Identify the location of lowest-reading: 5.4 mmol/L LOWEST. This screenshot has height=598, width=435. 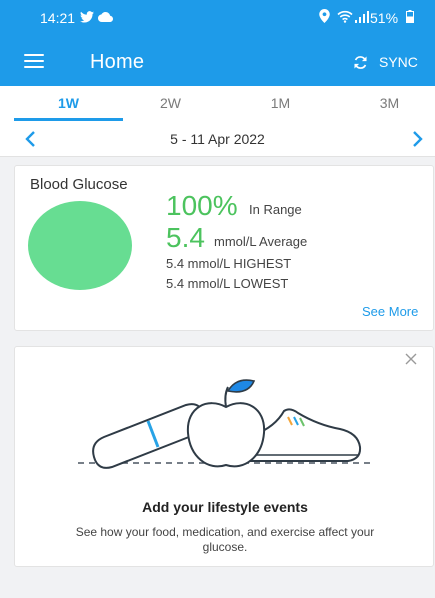
(227, 283).